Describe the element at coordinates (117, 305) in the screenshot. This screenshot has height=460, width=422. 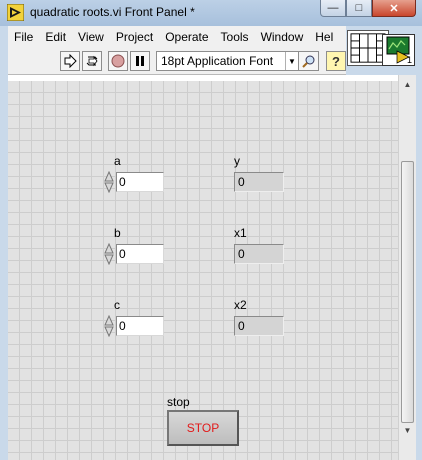
I see `control-c-label: c` at that location.